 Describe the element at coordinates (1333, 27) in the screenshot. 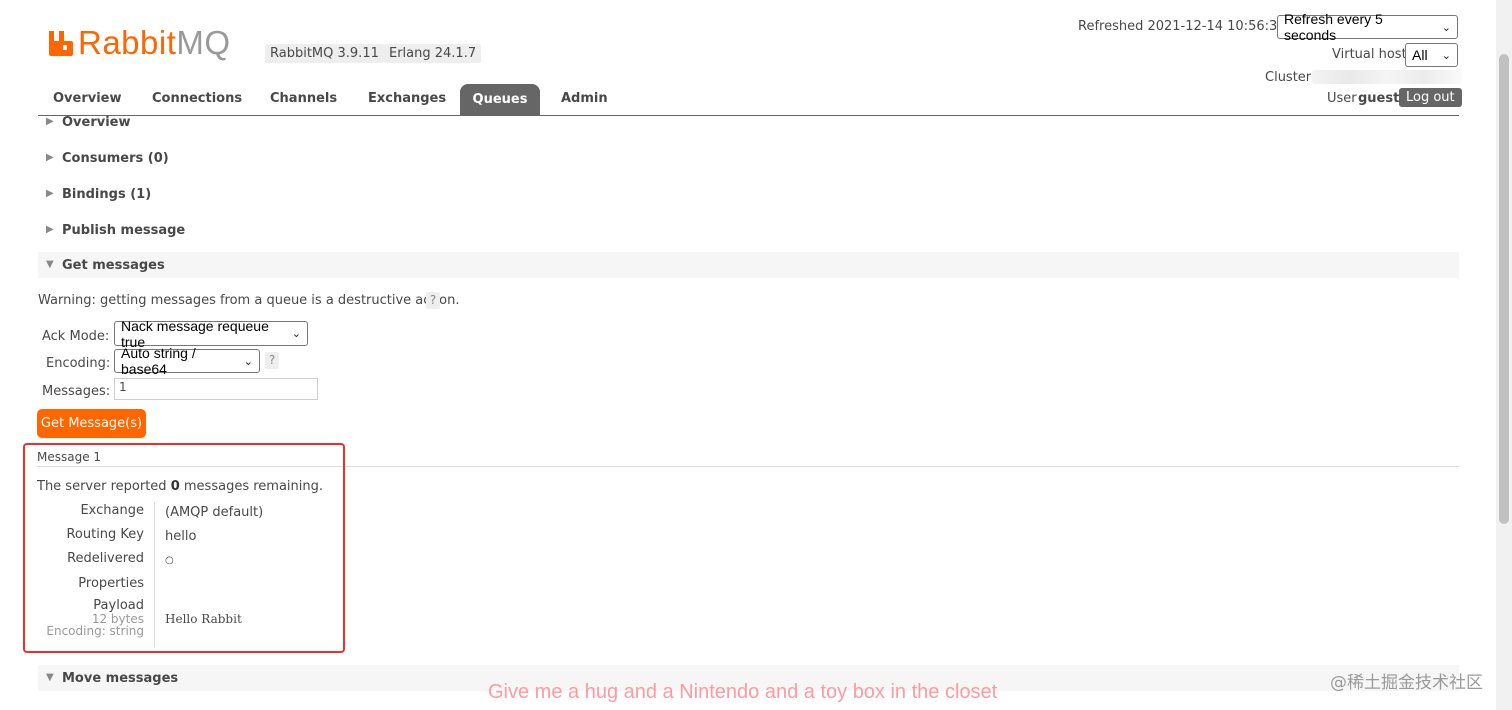

I see `refresh-interval-value: Refresh every 5 seconds` at that location.